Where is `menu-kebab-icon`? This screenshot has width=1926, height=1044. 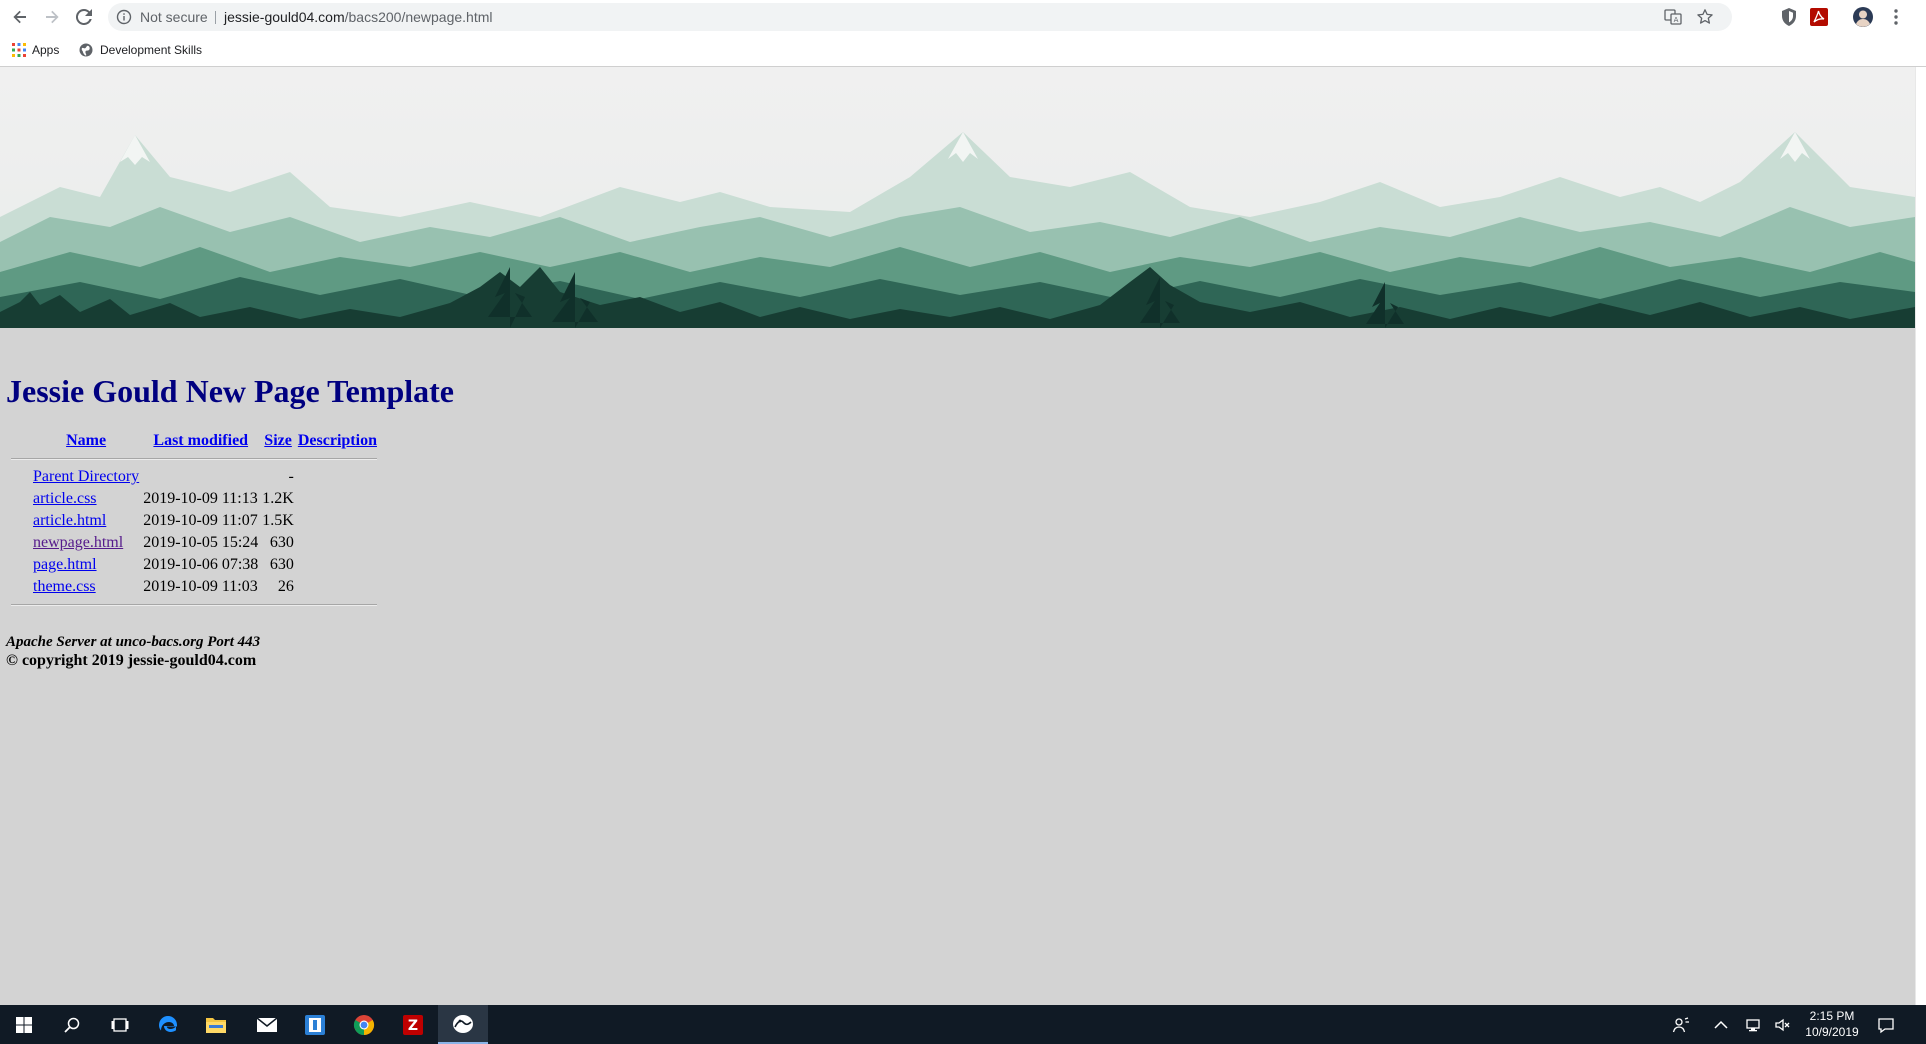 menu-kebab-icon is located at coordinates (1896, 17).